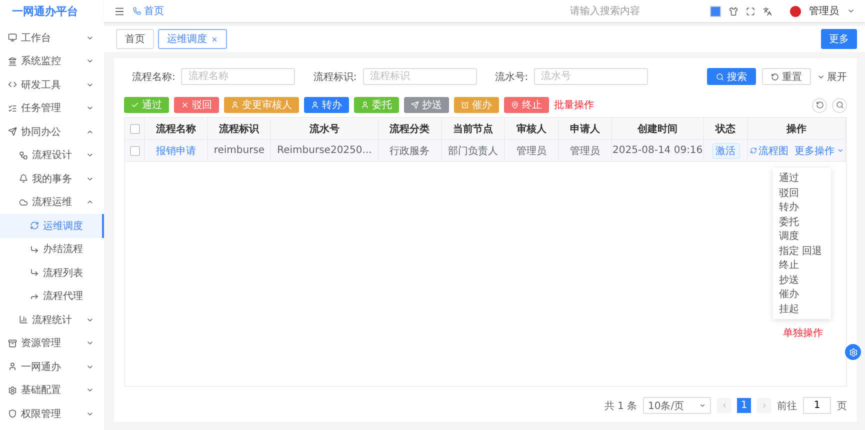  I want to click on menu-item: 指定 回退, so click(802, 251).